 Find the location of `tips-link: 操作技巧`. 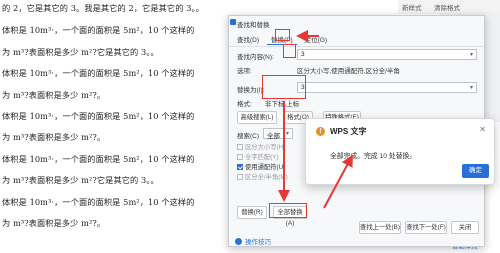

tips-link: 操作技巧 is located at coordinates (253, 241).